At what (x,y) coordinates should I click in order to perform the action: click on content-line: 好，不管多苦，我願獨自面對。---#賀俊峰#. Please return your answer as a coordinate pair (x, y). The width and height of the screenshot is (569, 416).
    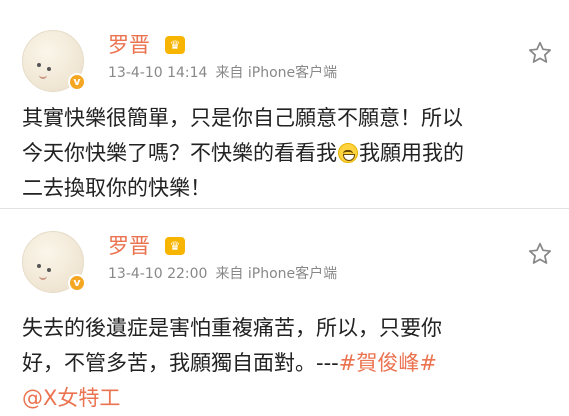
    Looking at the image, I should click on (287, 363).